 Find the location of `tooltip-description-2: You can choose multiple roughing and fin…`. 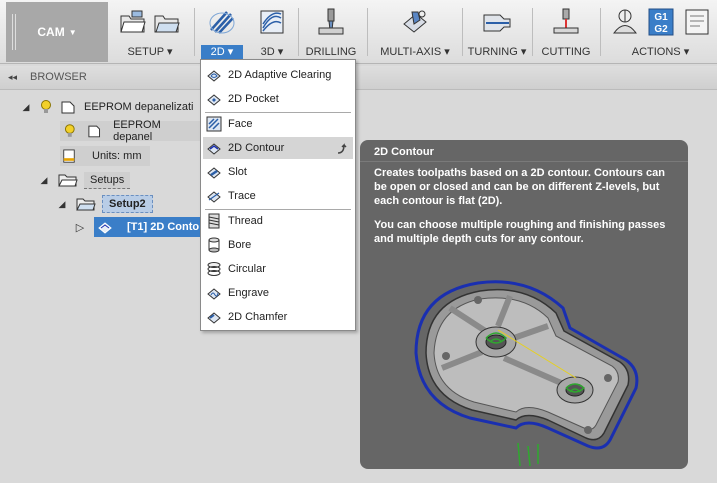

tooltip-description-2: You can choose multiple roughing and fin… is located at coordinates (520, 232).